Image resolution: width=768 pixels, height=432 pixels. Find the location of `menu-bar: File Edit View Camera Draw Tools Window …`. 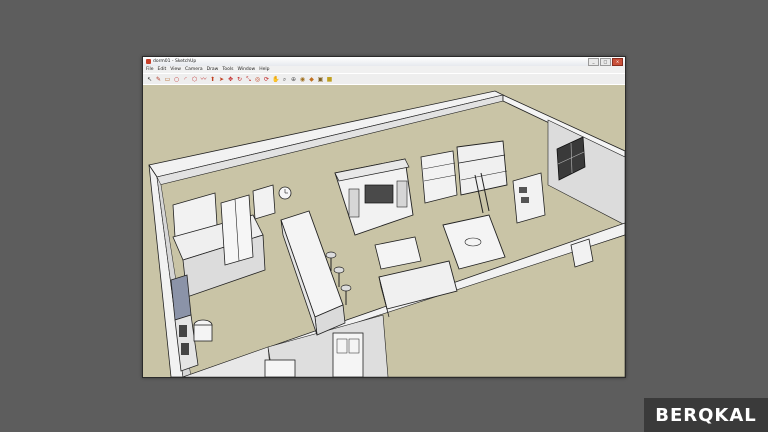

menu-bar: File Edit View Camera Draw Tools Window … is located at coordinates (384, 69).